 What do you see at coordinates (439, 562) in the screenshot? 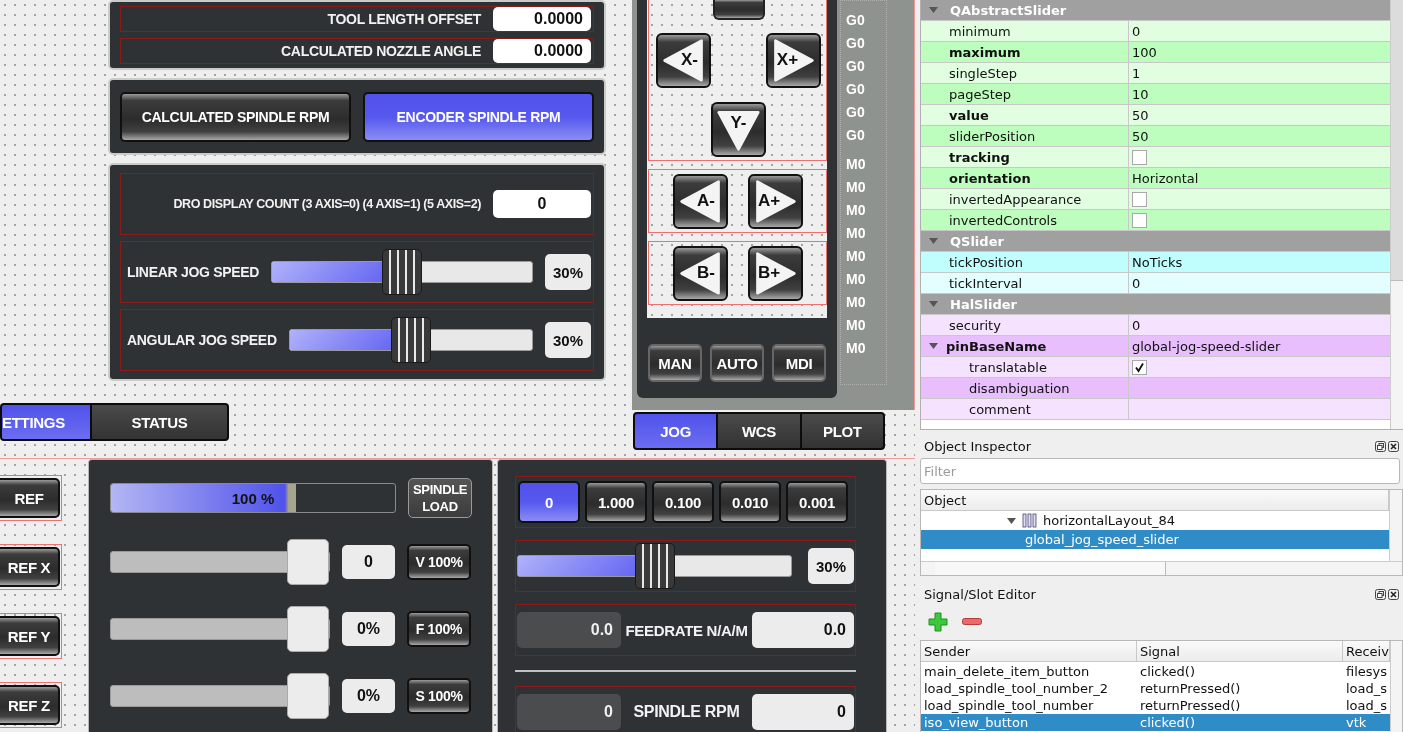
I see `override-button: V 100%` at bounding box center [439, 562].